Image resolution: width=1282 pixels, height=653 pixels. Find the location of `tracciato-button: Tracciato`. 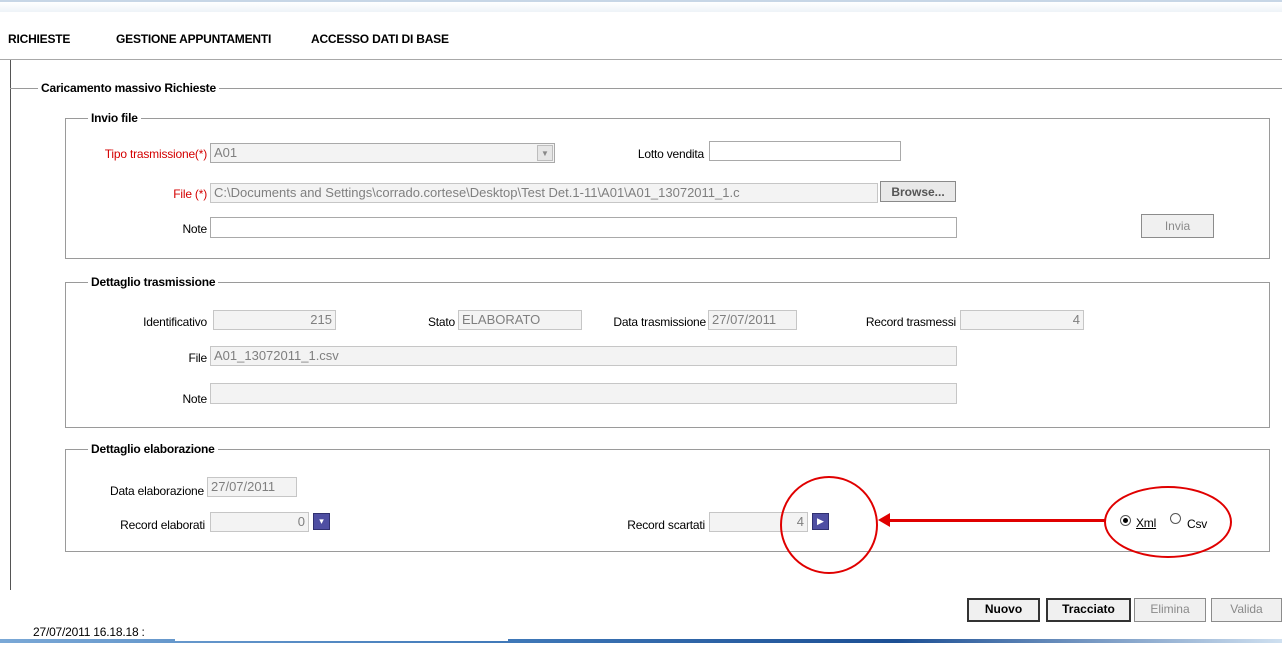

tracciato-button: Tracciato is located at coordinates (1088, 610).